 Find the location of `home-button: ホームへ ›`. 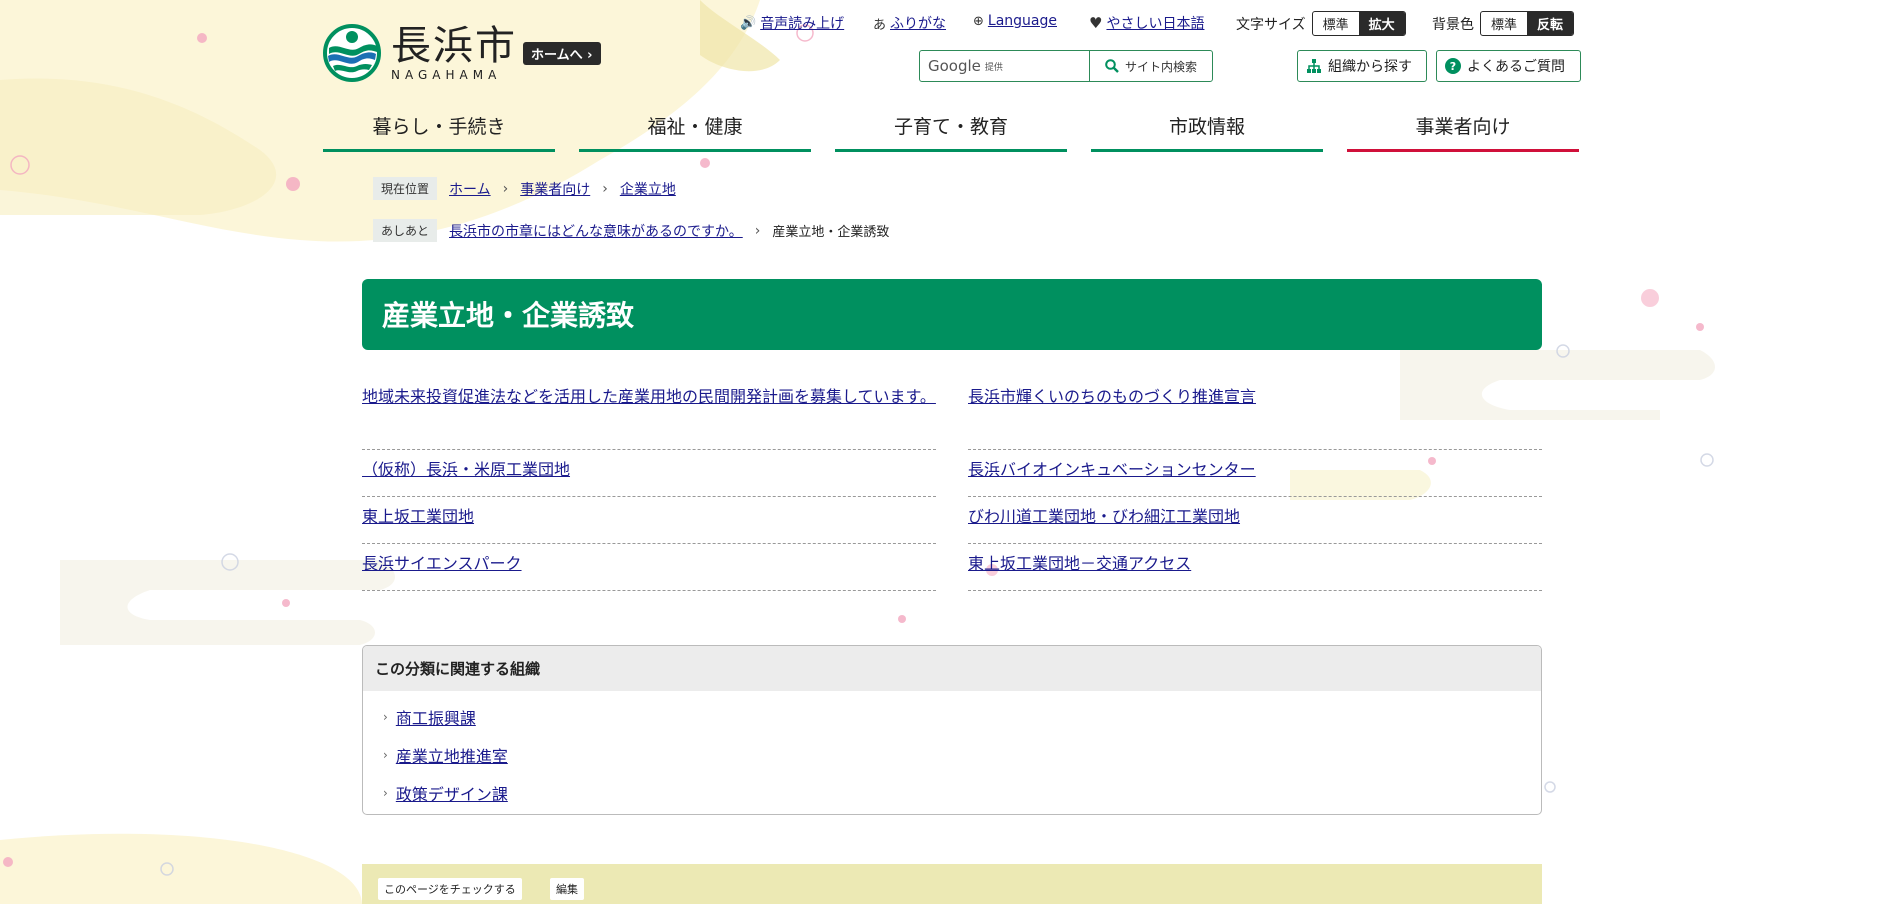

home-button: ホームへ › is located at coordinates (562, 53).